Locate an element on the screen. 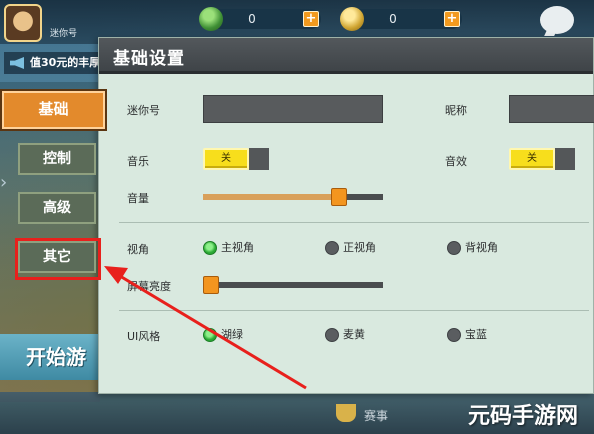 Image resolution: width=594 pixels, height=434 pixels. chat-icon is located at coordinates (557, 20).